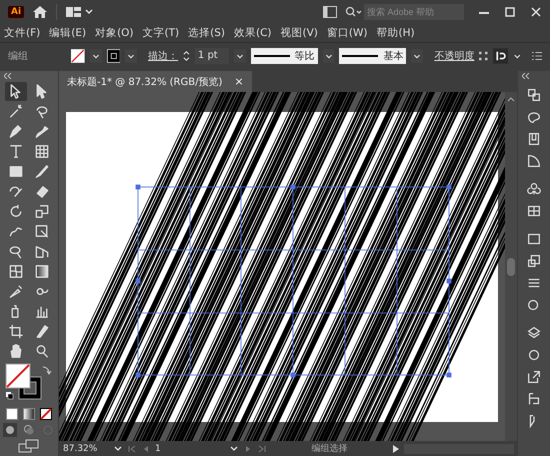  What do you see at coordinates (284, 56) in the screenshot?
I see `profile-dropdown: 等比` at bounding box center [284, 56].